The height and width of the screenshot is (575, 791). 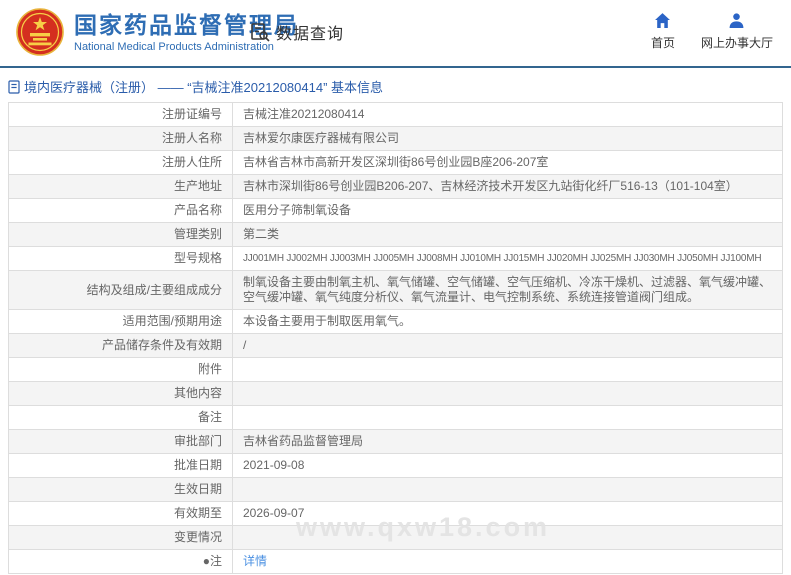 I want to click on home-icon, so click(x=663, y=20).